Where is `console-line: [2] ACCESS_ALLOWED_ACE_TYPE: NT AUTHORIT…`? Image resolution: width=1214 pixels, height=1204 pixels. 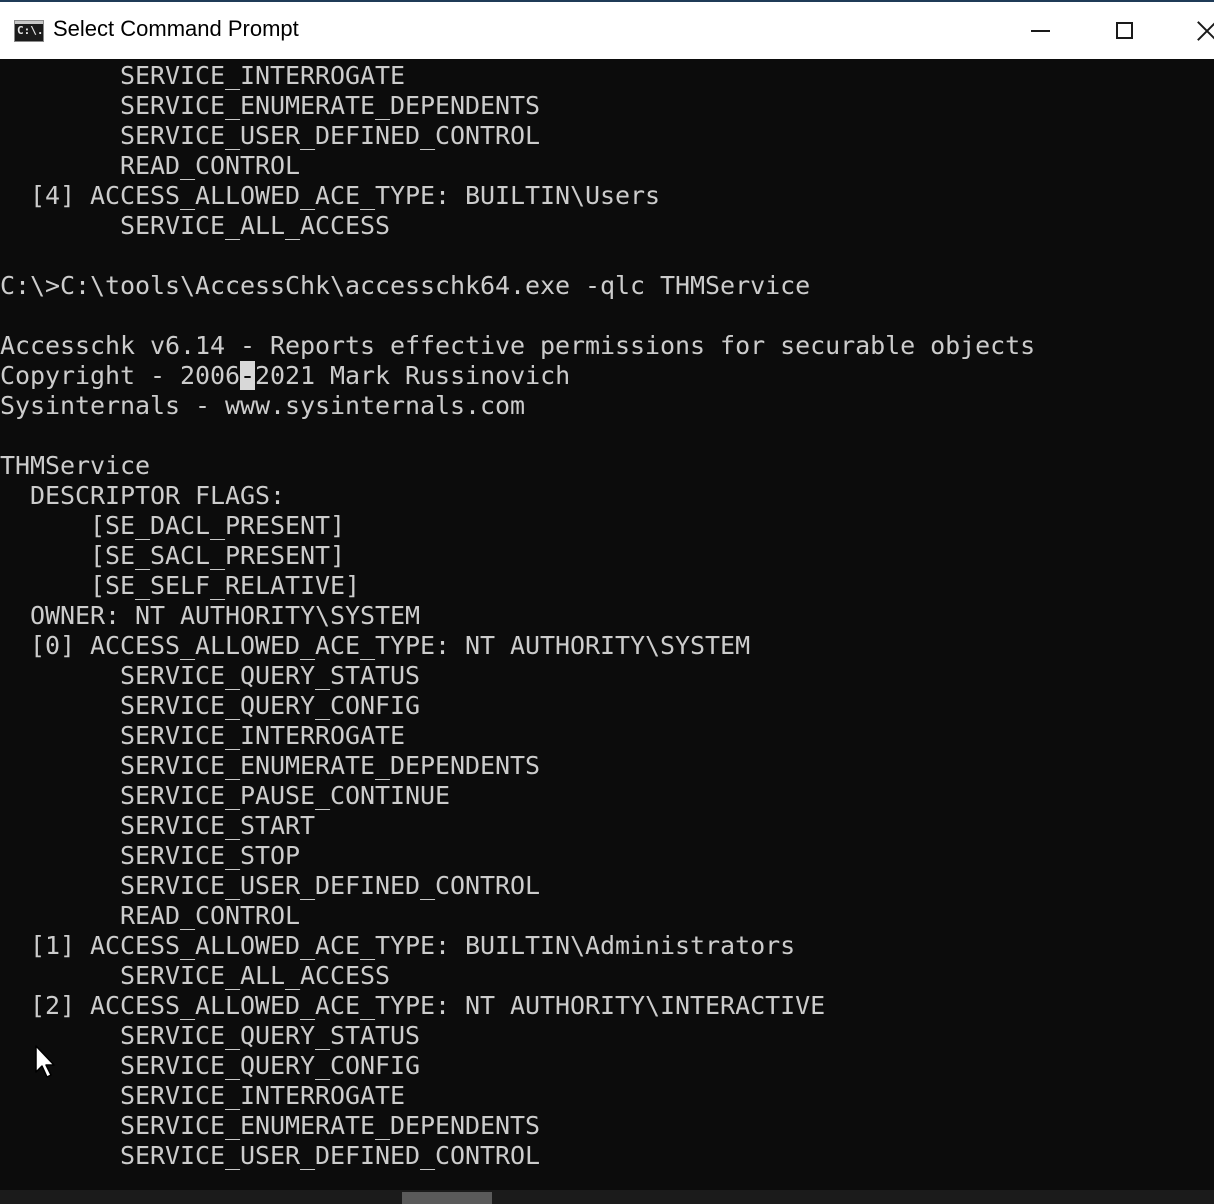 console-line: [2] ACCESS_ALLOWED_ACE_TYPE: NT AUTHORIT… is located at coordinates (413, 1005).